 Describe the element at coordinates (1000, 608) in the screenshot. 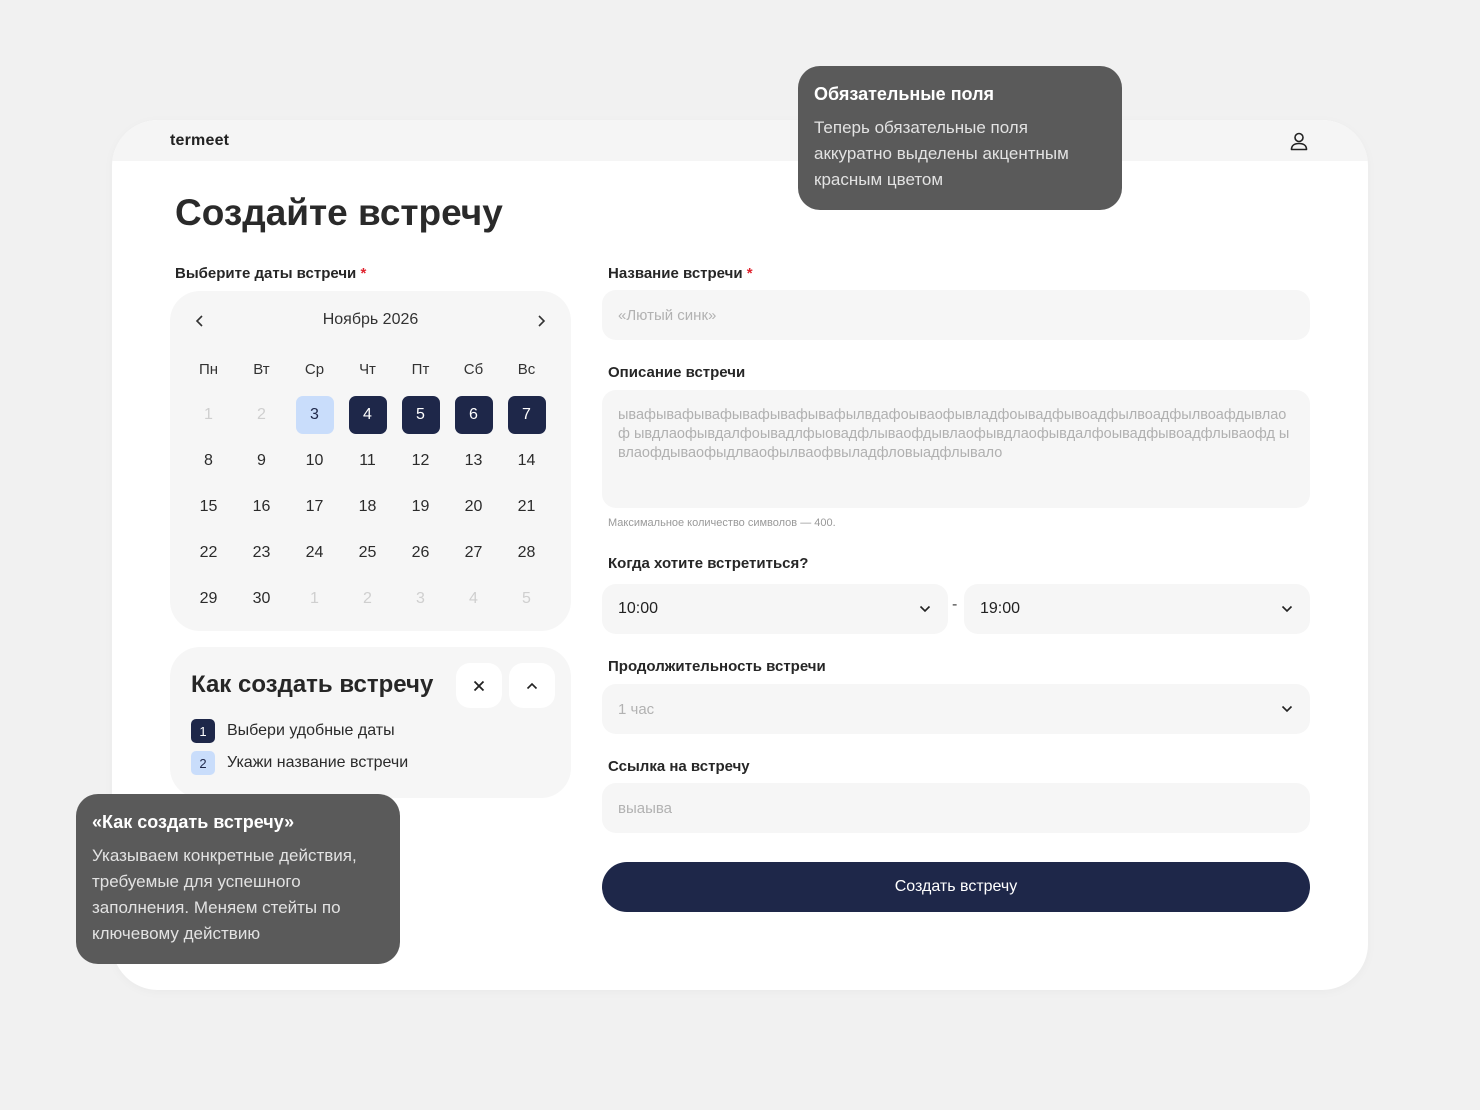

I see `time-to-value: 19:00` at that location.